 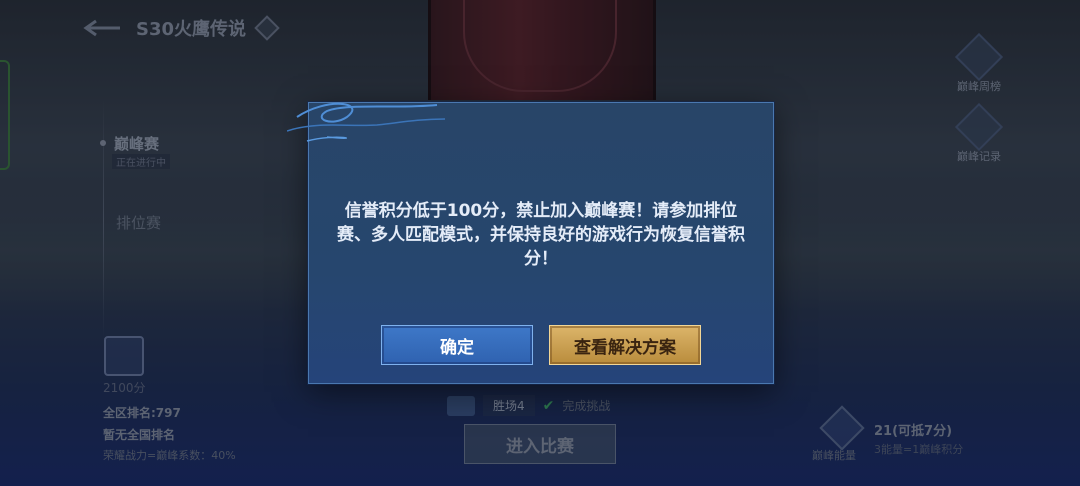 What do you see at coordinates (457, 345) in the screenshot?
I see `confirm-button: 确定` at bounding box center [457, 345].